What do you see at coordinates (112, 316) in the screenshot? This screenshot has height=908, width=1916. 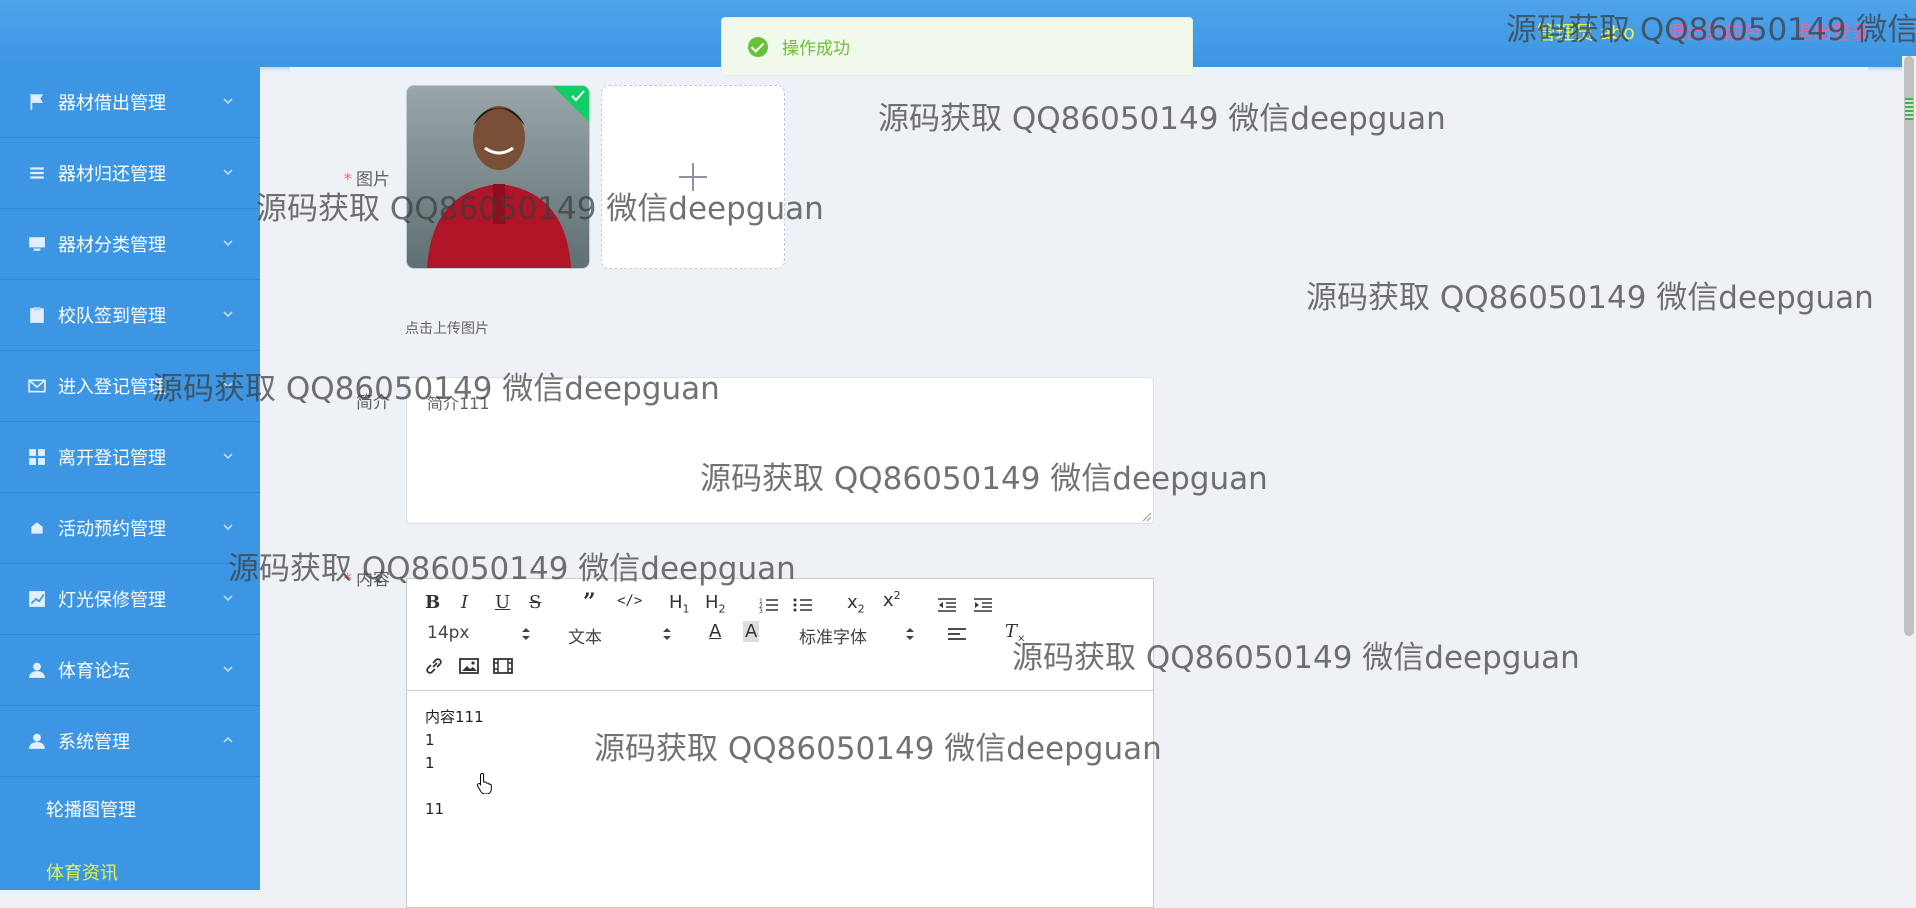 I see `sidebar-item-label: 校队签到管理` at bounding box center [112, 316].